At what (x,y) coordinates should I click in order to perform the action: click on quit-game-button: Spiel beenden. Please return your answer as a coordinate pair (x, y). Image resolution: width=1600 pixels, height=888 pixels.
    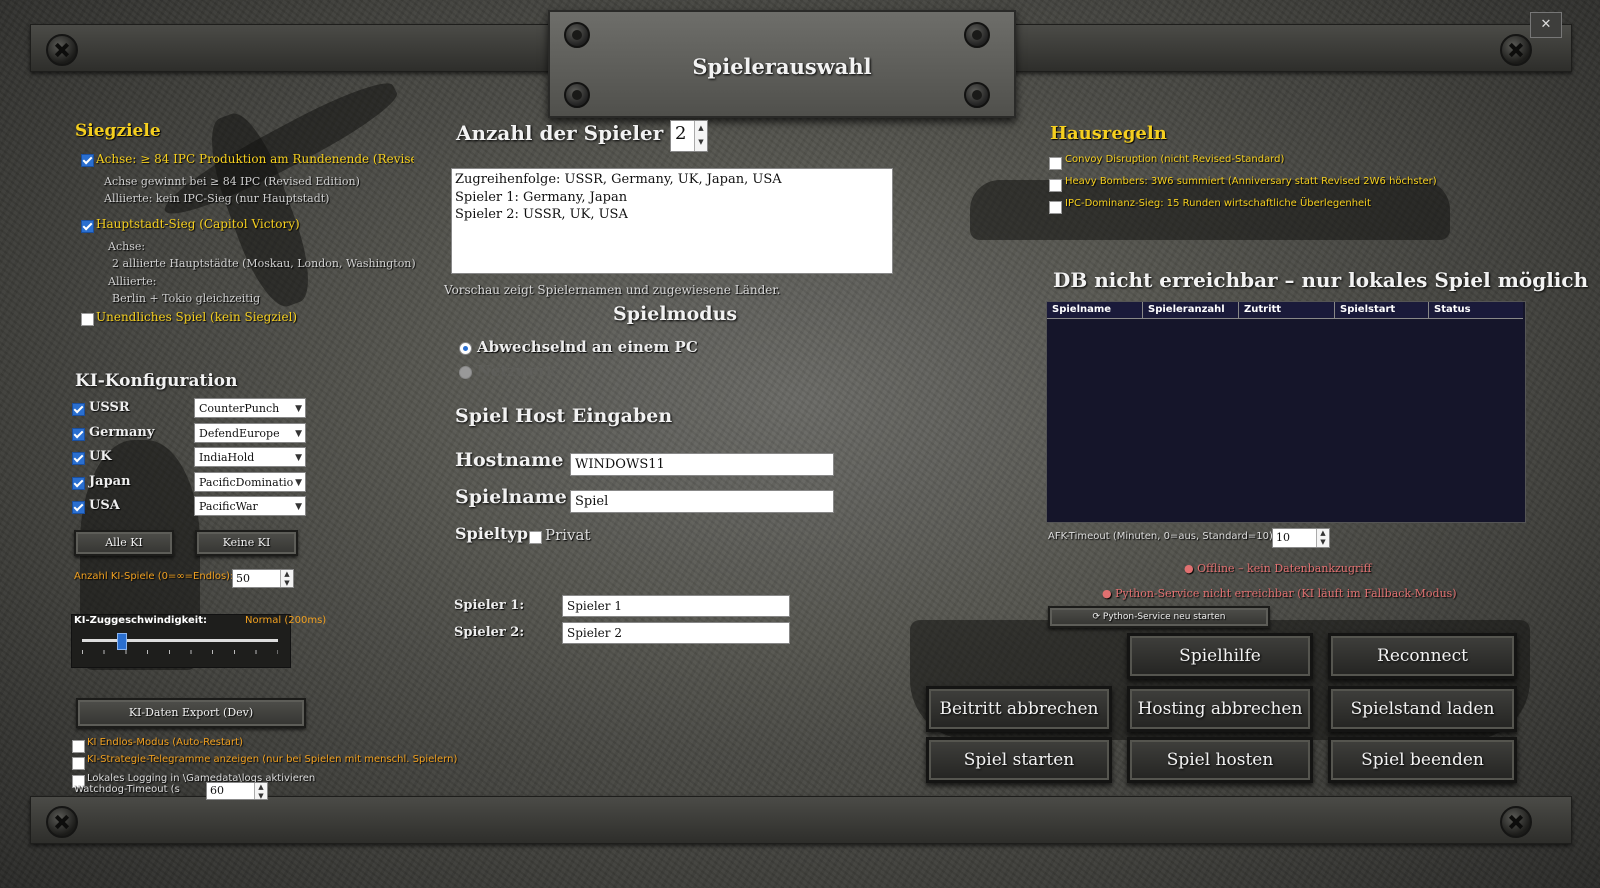
    Looking at the image, I should click on (1422, 760).